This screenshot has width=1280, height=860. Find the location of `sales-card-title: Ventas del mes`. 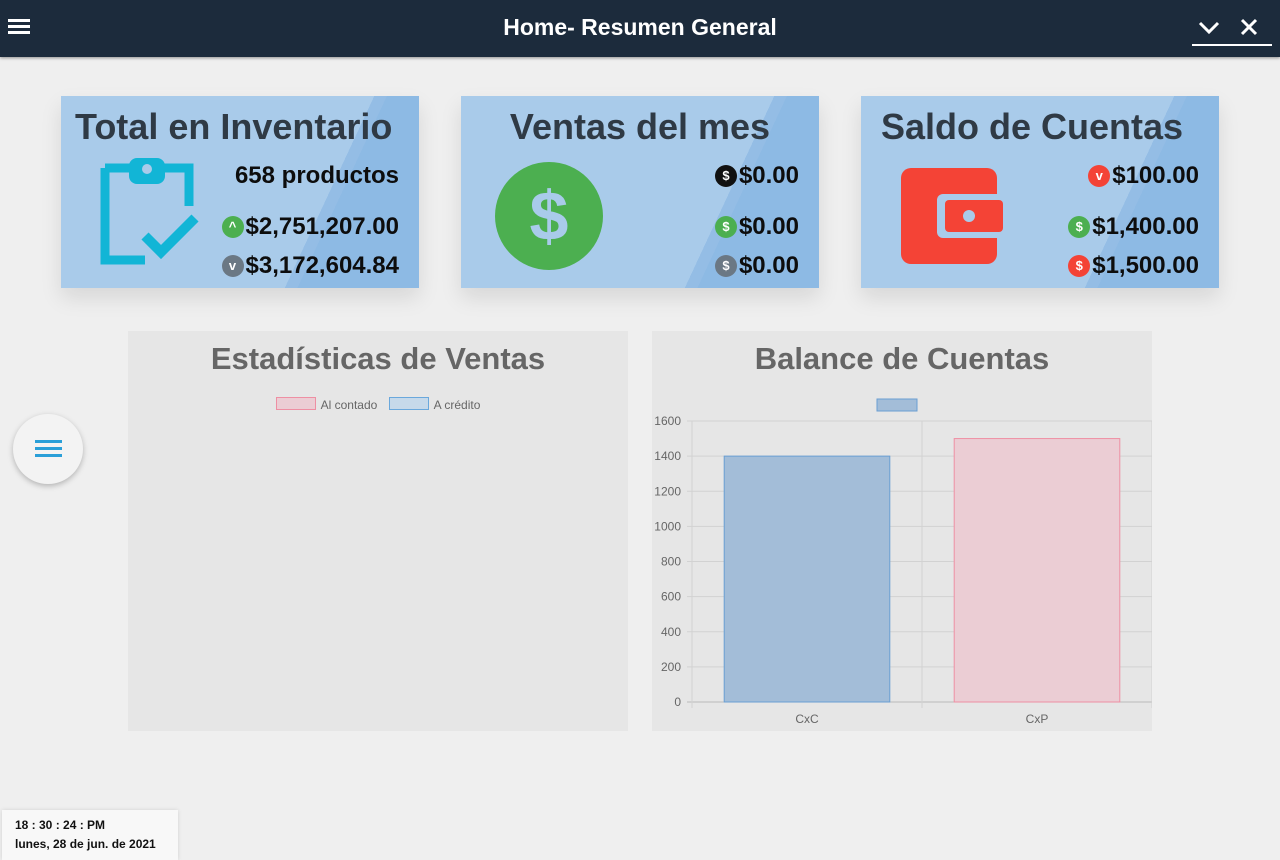

sales-card-title: Ventas del mes is located at coordinates (640, 126).